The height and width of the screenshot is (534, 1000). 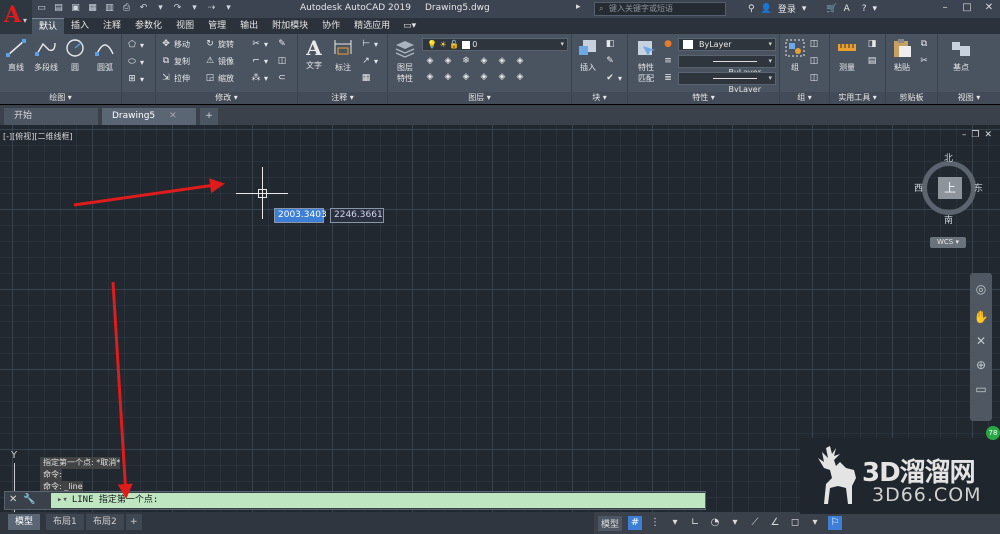 I want to click on group-select-tool: ◫, so click(x=814, y=78).